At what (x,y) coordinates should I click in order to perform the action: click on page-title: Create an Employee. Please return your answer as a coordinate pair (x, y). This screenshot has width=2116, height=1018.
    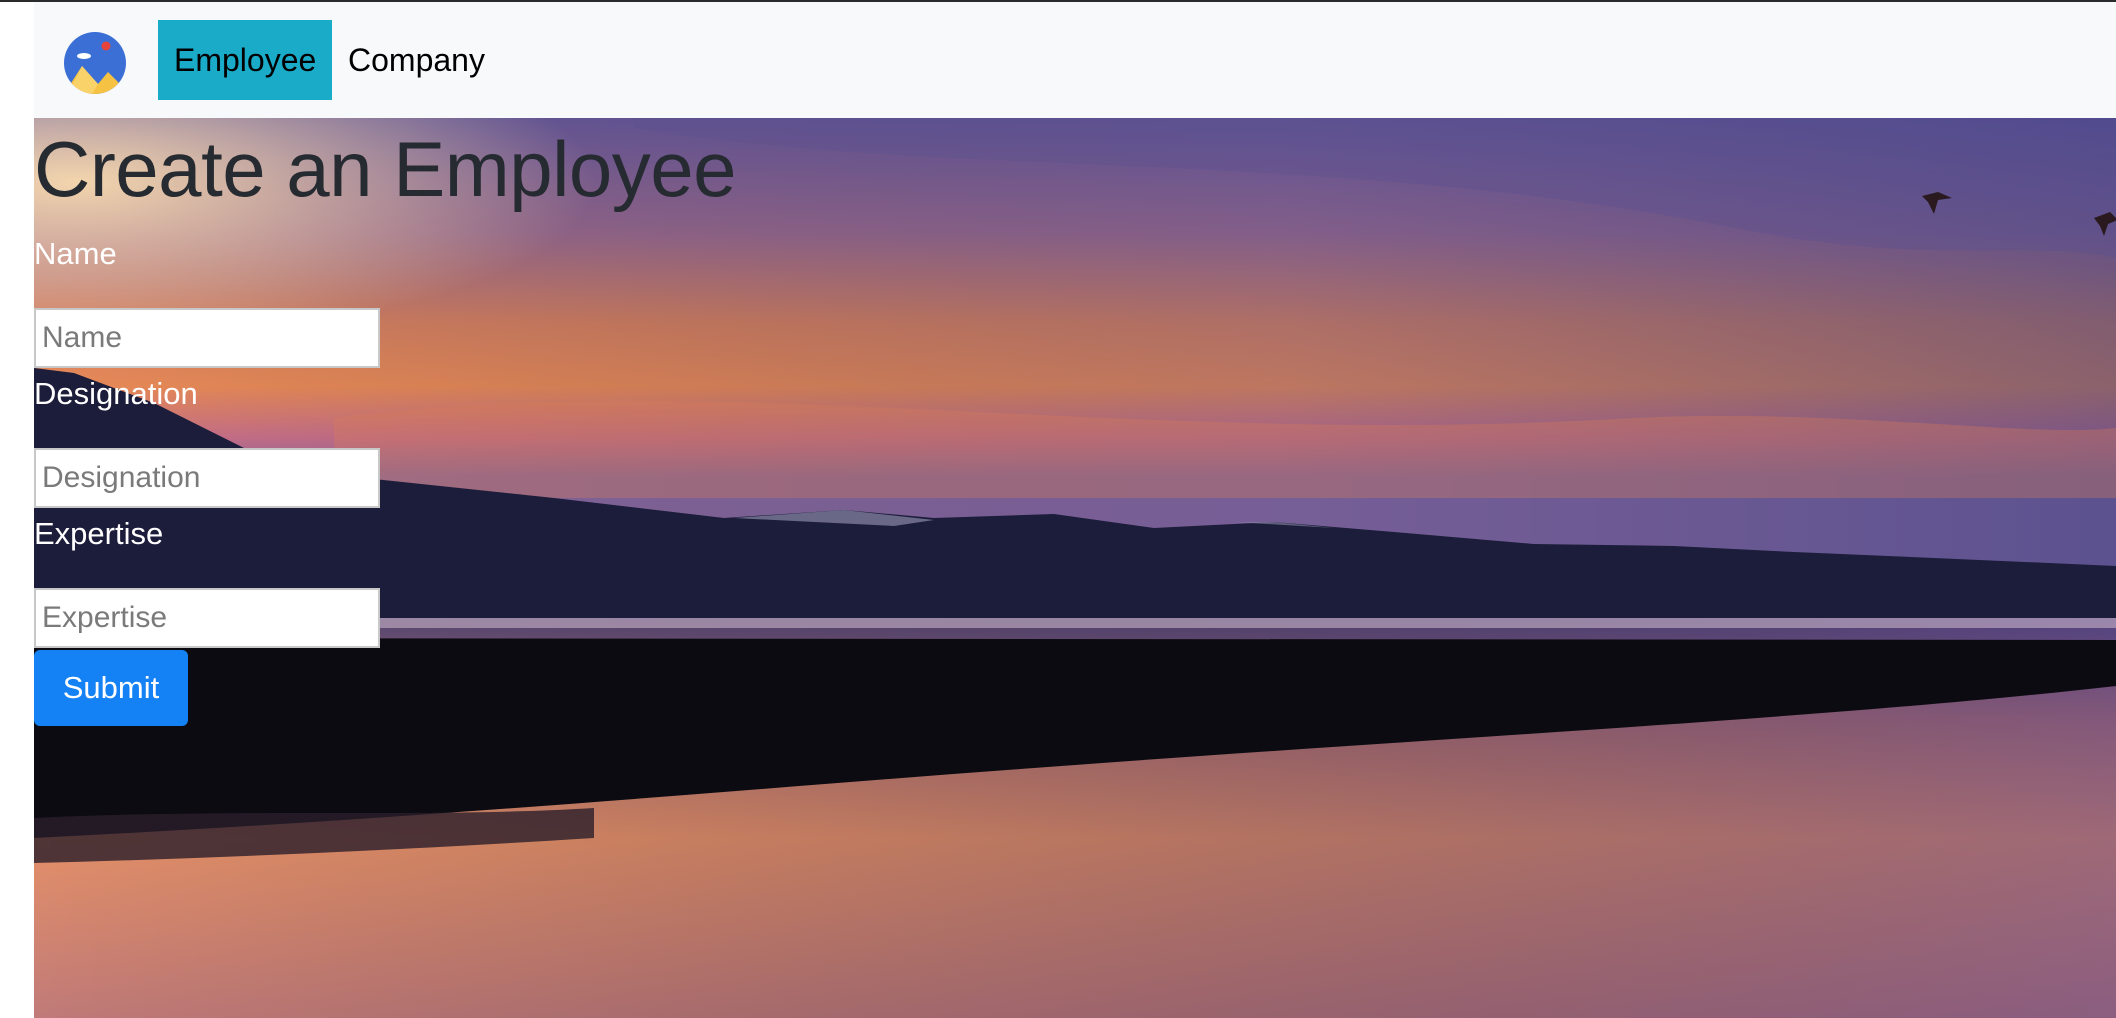
    Looking at the image, I should click on (385, 169).